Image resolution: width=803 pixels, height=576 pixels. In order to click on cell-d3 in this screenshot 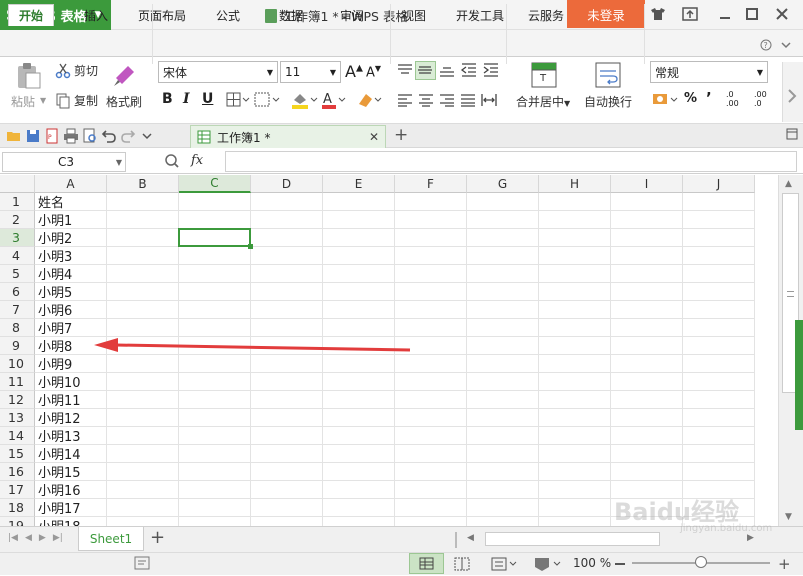, I will do `click(287, 238)`.